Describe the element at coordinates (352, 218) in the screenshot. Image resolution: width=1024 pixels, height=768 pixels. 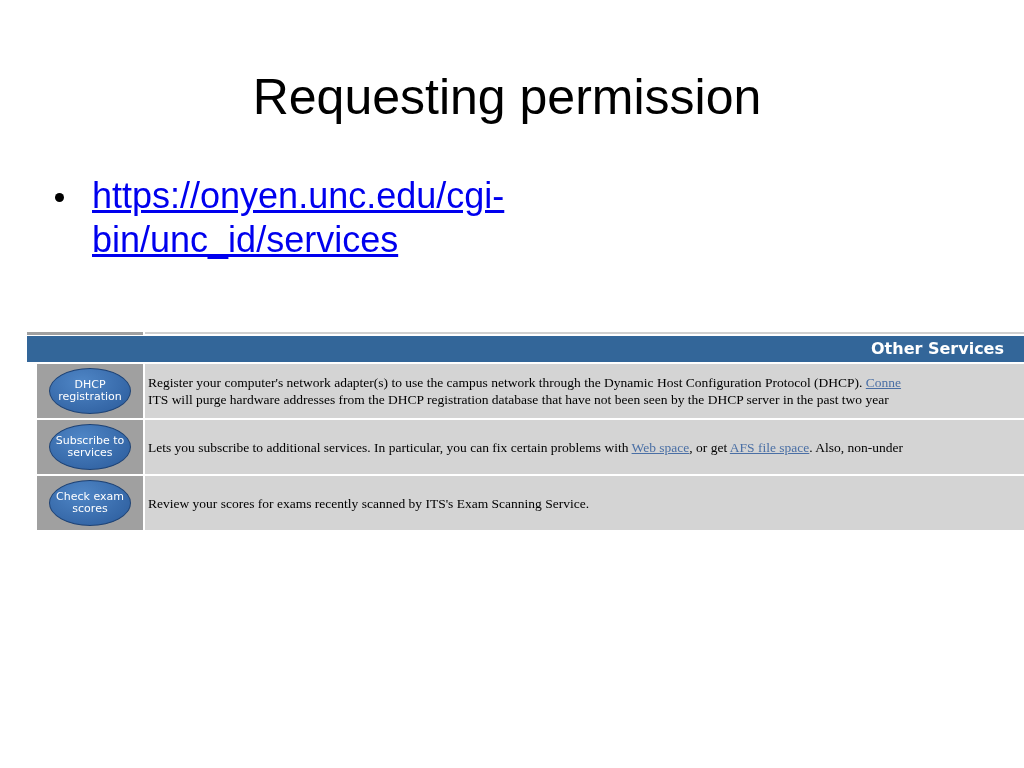
I see `url-link: https://onyen.unc.edu/cgi-bin/unc_id/services` at that location.